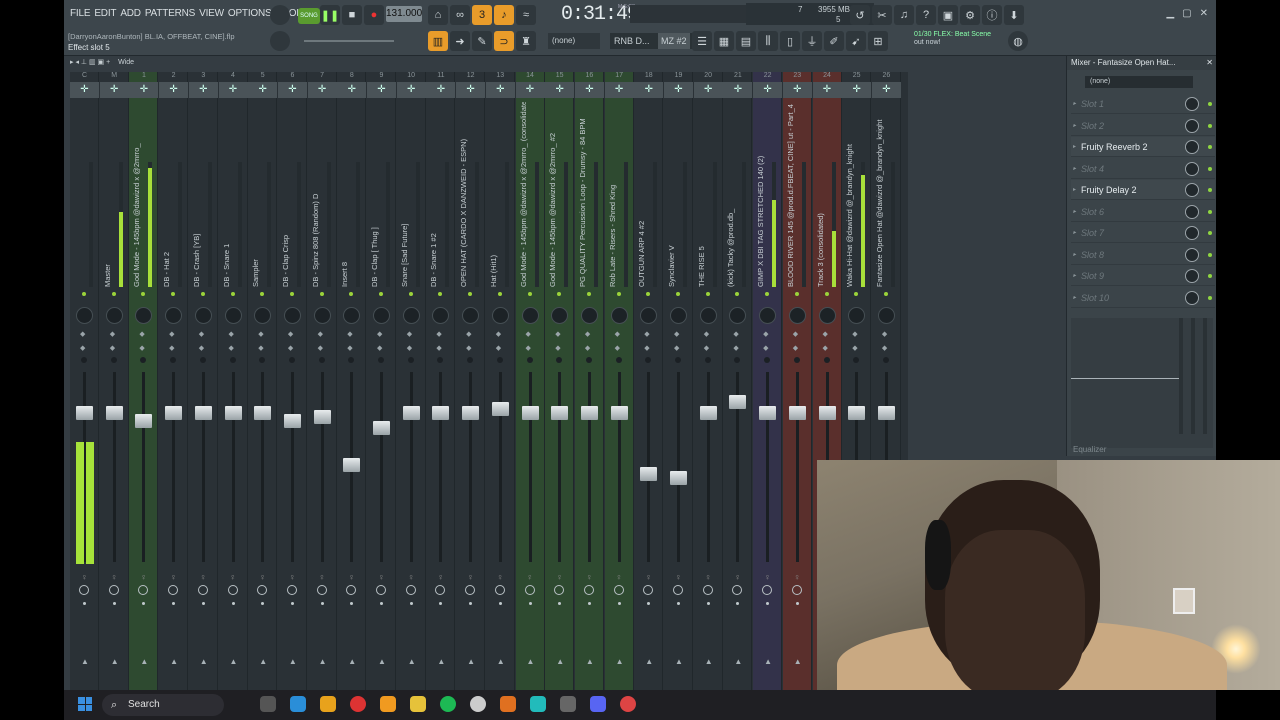  I want to click on effect-slot: ▸ Slot 4, so click(1143, 169).